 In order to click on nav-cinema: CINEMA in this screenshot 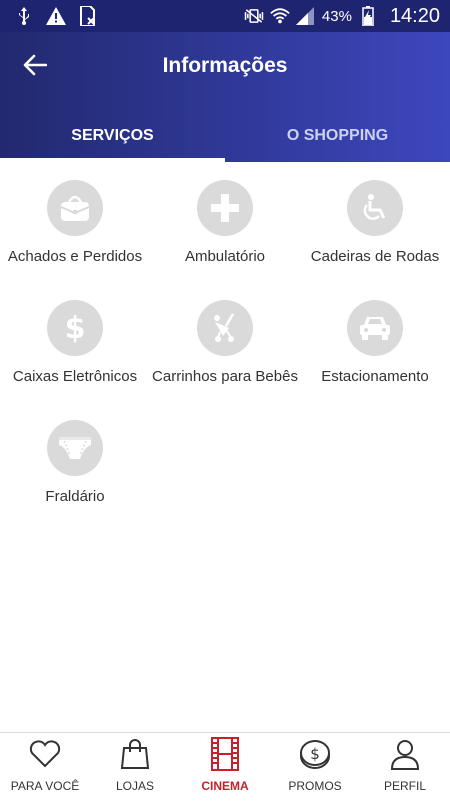, I will do `click(225, 767)`.